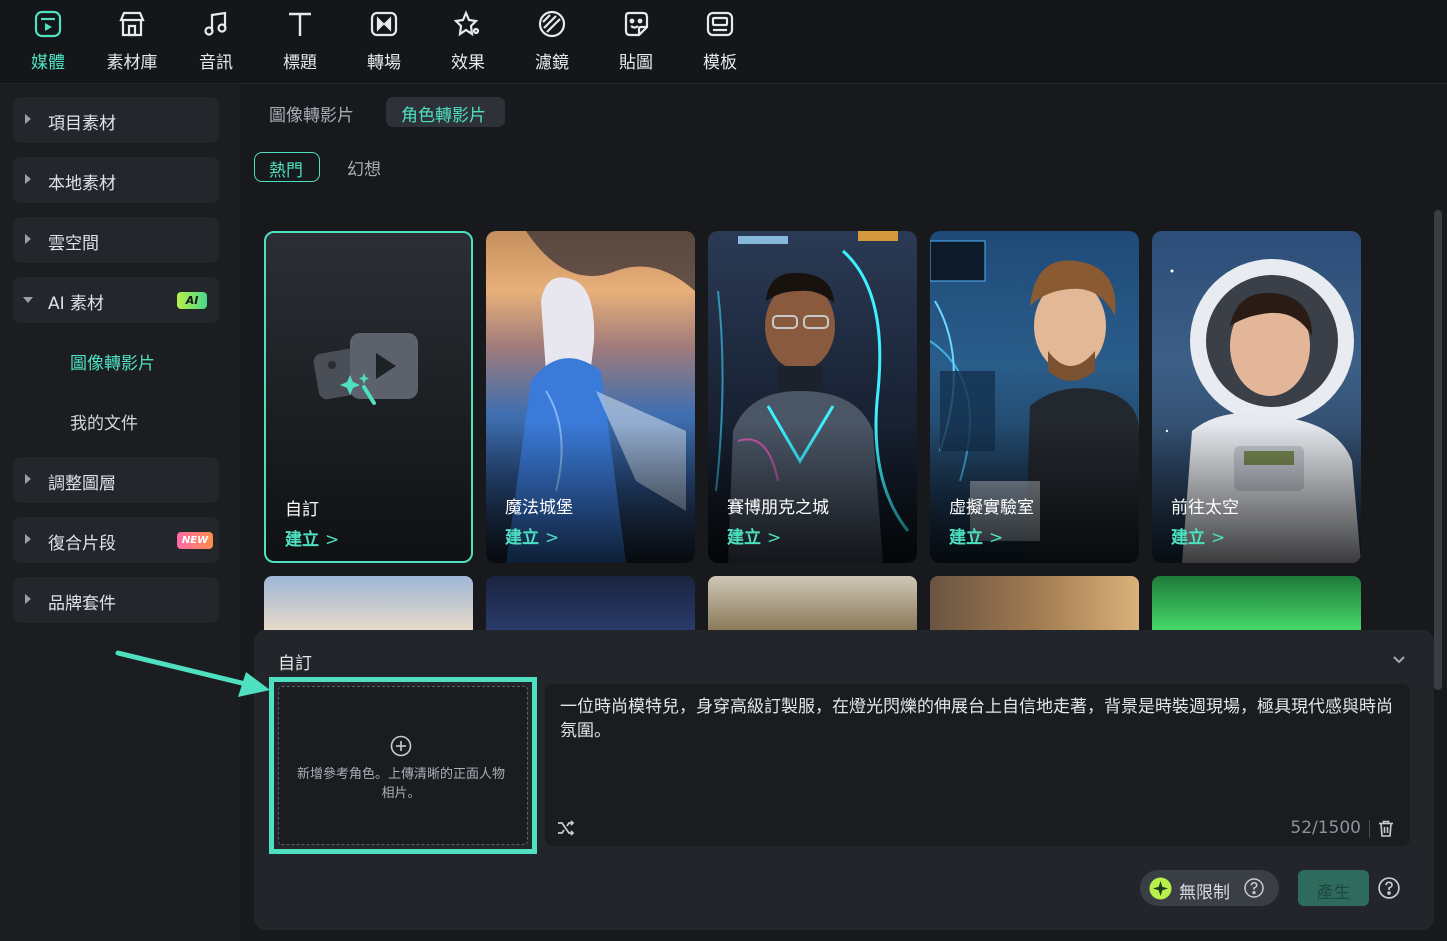 Image resolution: width=1447 pixels, height=941 pixels. I want to click on sidebar-item-label: AI 素材, so click(76, 304).